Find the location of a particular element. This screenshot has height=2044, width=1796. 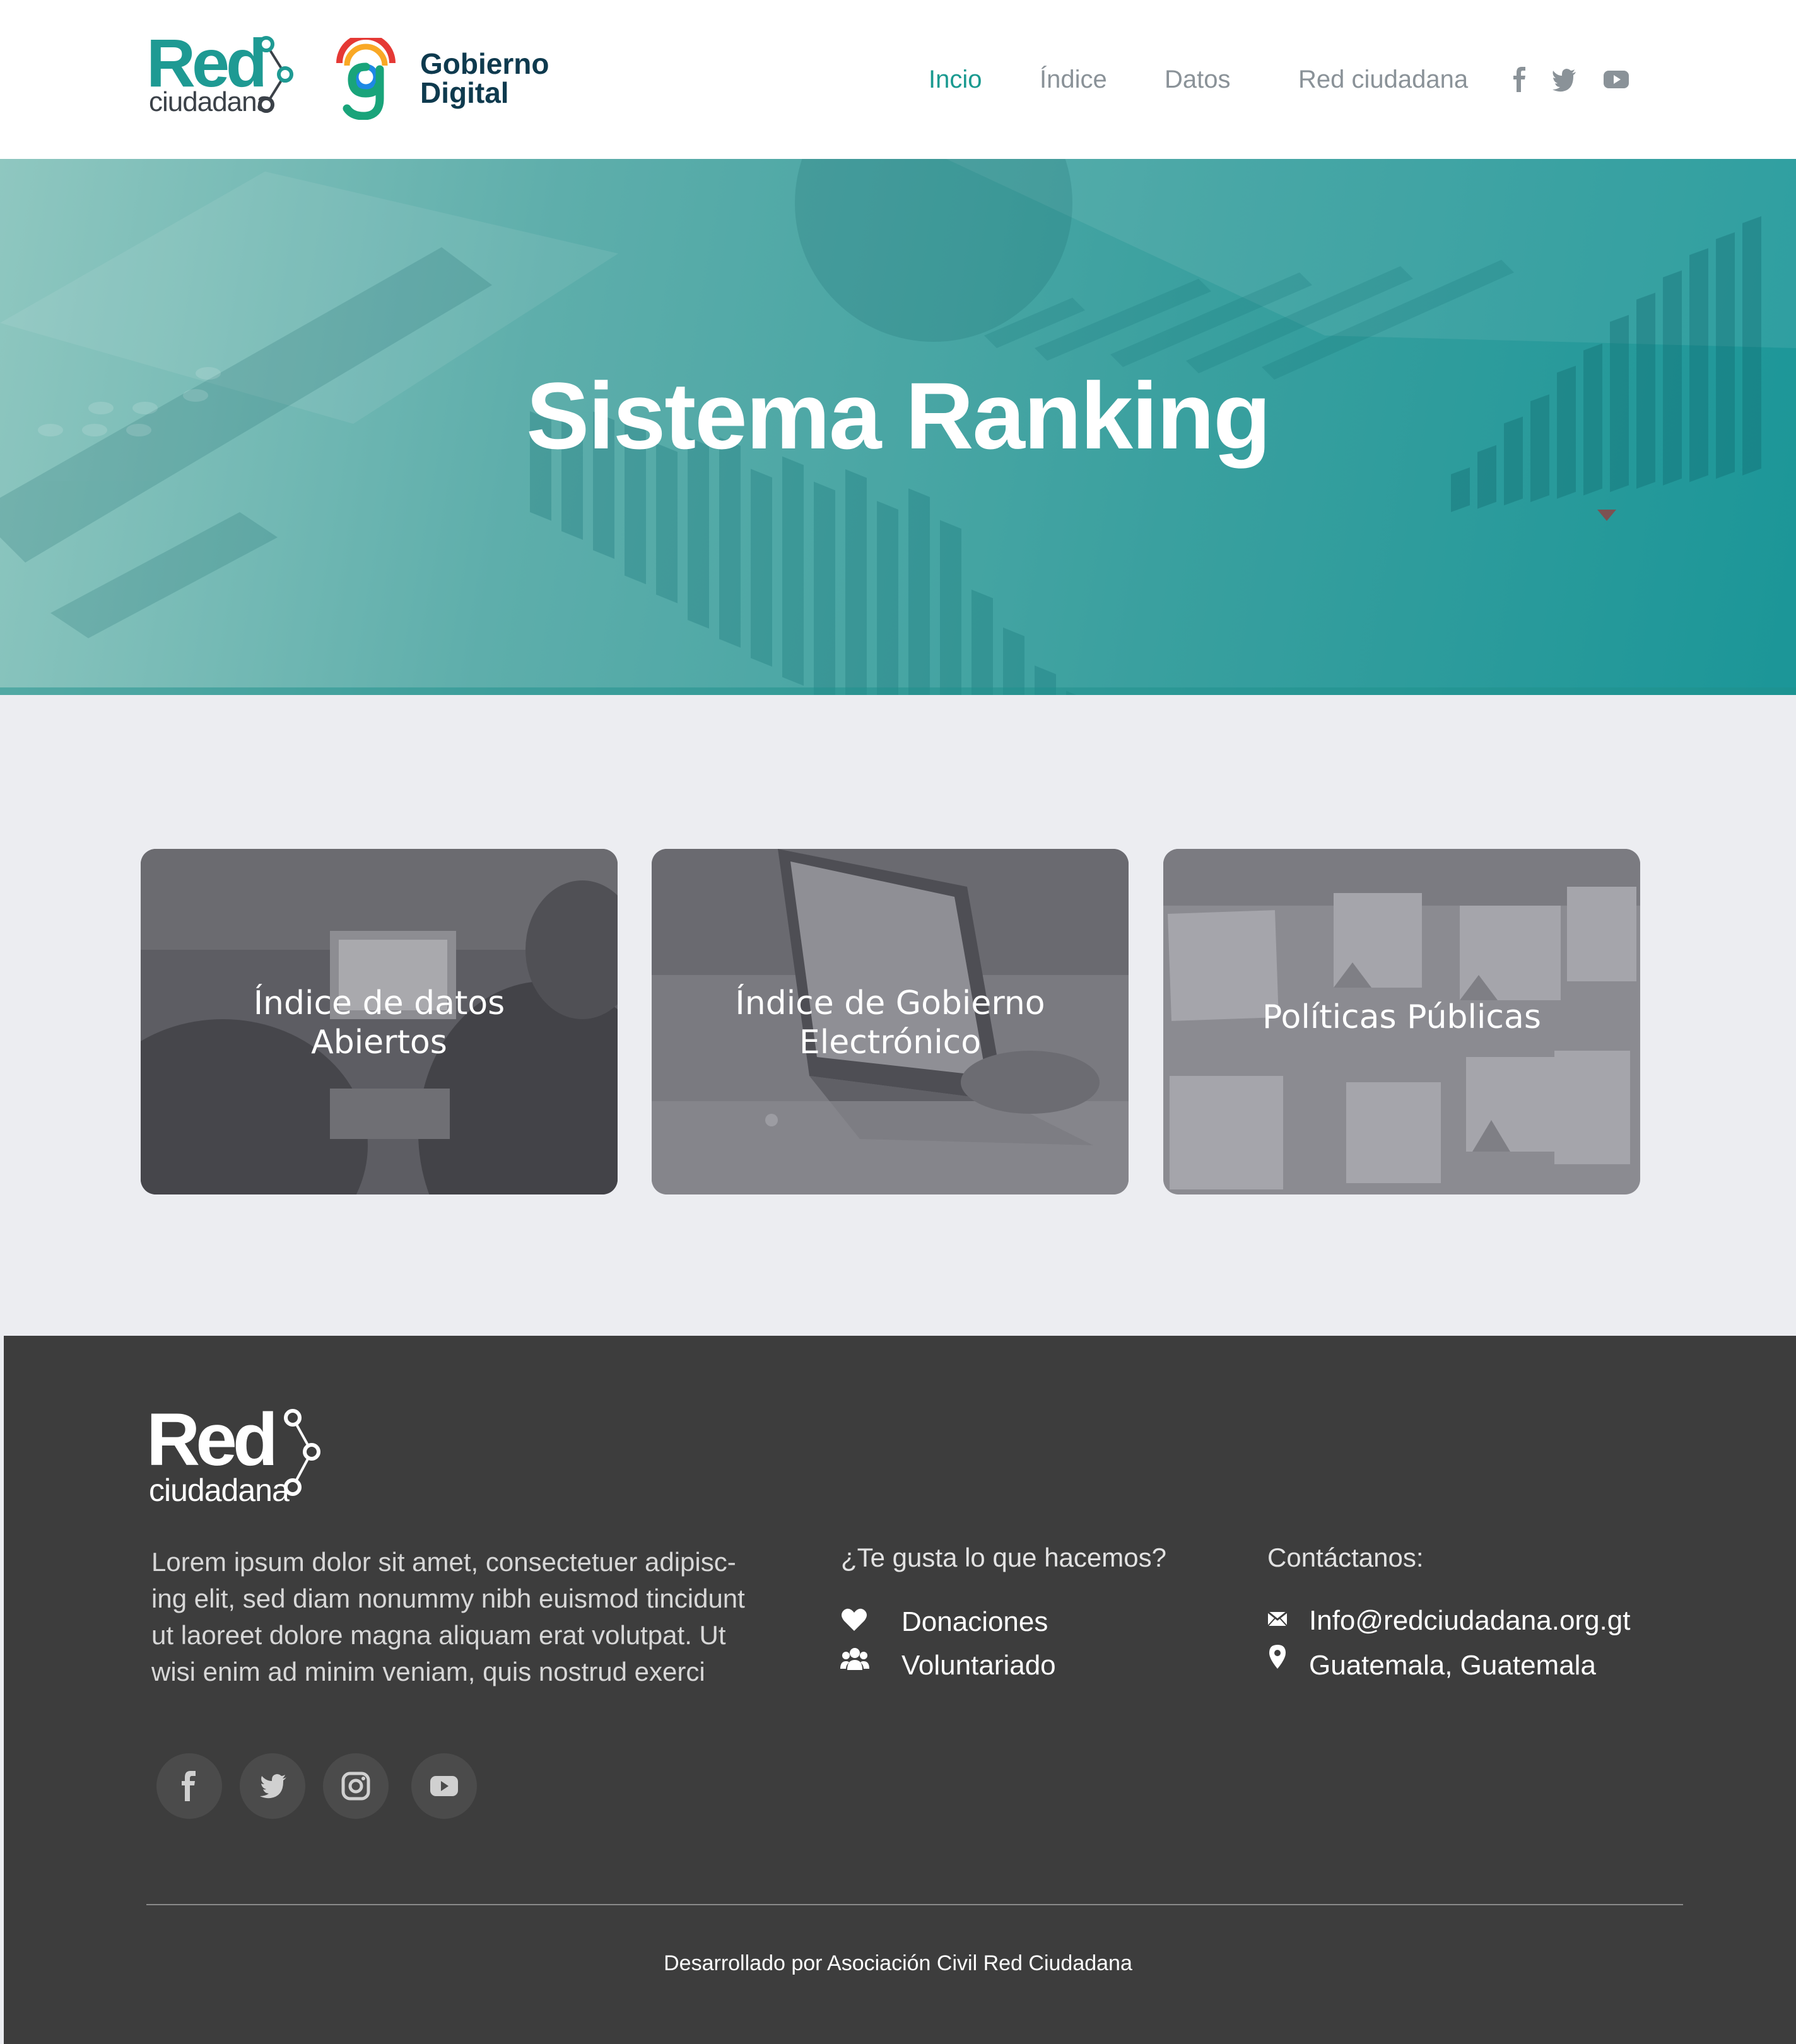

users-icon is located at coordinates (854, 1659).